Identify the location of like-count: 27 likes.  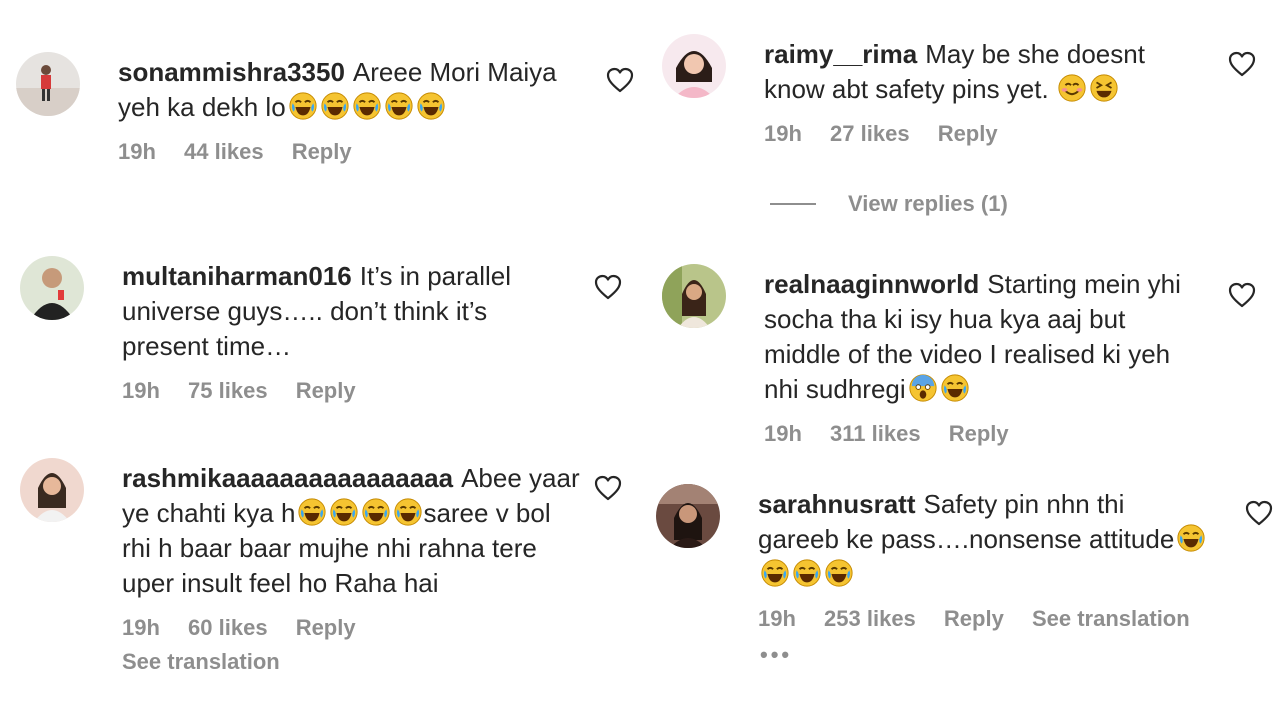
(870, 133).